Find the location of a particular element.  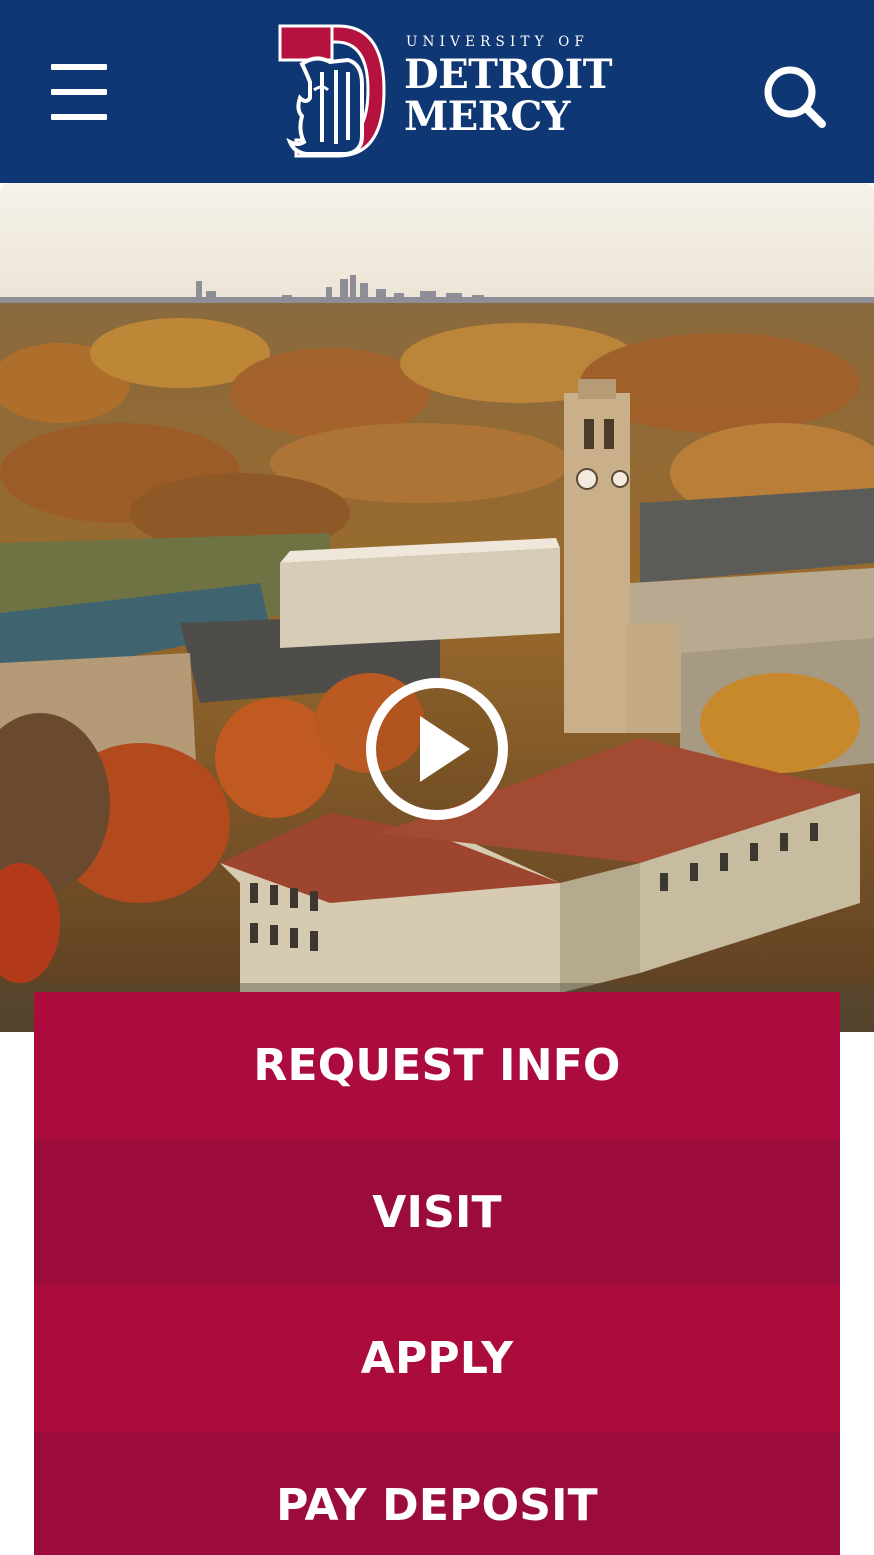

site-header: UNIVERSITY OF DETROIT MERCY is located at coordinates (437, 91).